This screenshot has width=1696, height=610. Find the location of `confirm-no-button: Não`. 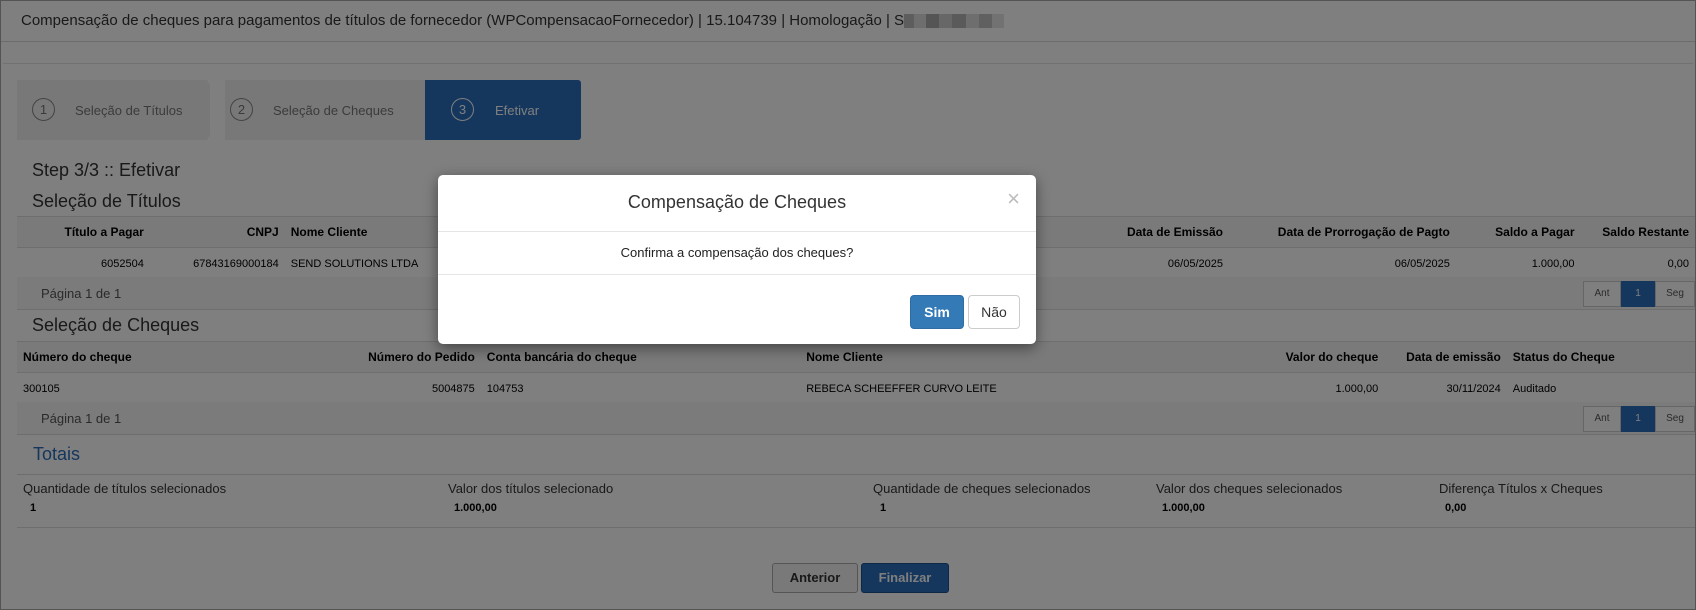

confirm-no-button: Não is located at coordinates (994, 312).